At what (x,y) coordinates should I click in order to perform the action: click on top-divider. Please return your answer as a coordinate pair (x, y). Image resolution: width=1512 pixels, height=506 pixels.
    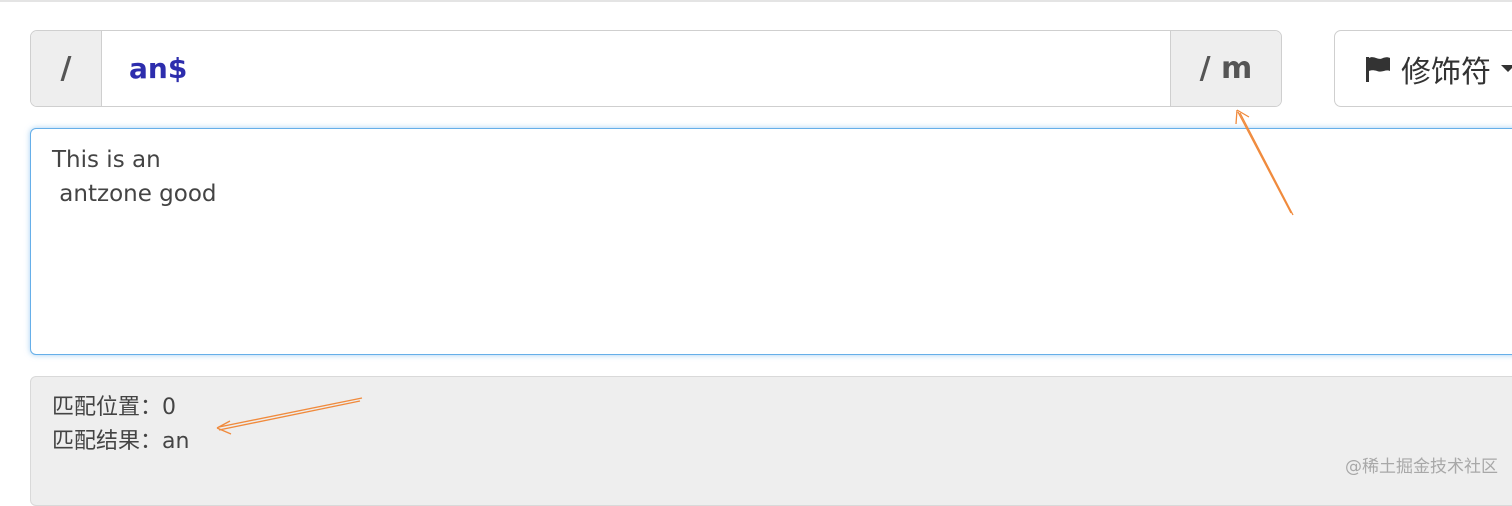
    Looking at the image, I should click on (756, 1).